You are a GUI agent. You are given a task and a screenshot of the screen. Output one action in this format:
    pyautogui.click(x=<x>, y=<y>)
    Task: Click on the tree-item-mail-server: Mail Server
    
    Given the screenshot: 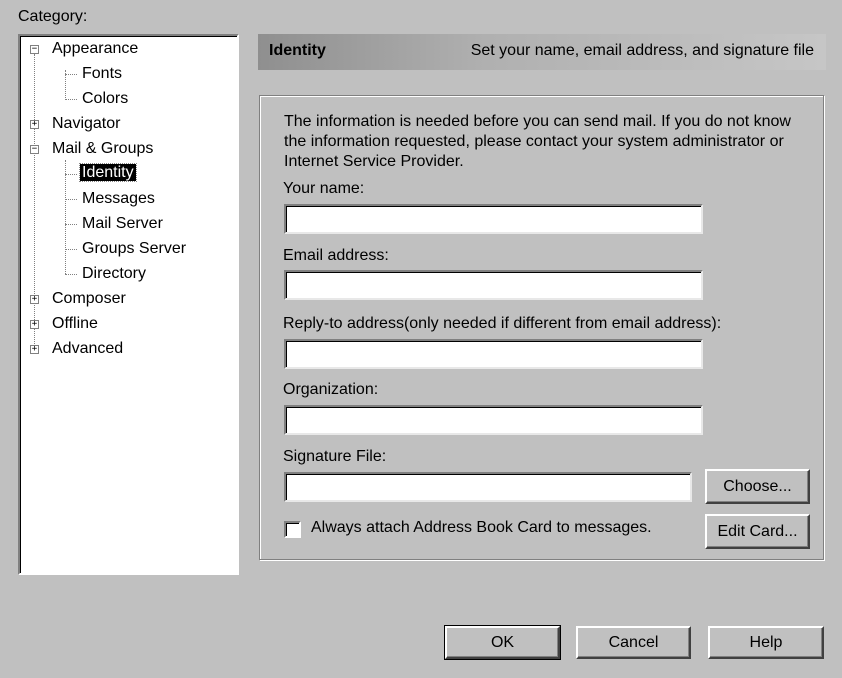 What is the action you would take?
    pyautogui.click(x=122, y=224)
    